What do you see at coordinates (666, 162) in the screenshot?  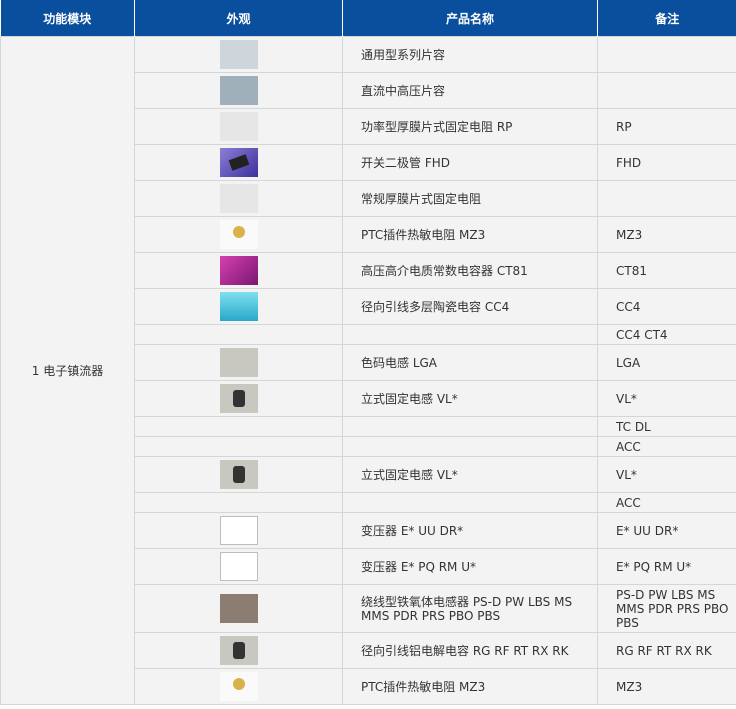 I see `note-cell: FHD` at bounding box center [666, 162].